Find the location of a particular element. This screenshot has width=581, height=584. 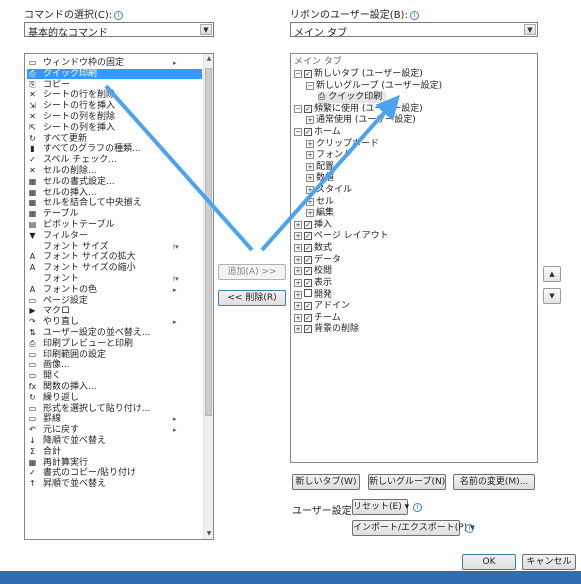

checkbox is located at coordinates (308, 293).